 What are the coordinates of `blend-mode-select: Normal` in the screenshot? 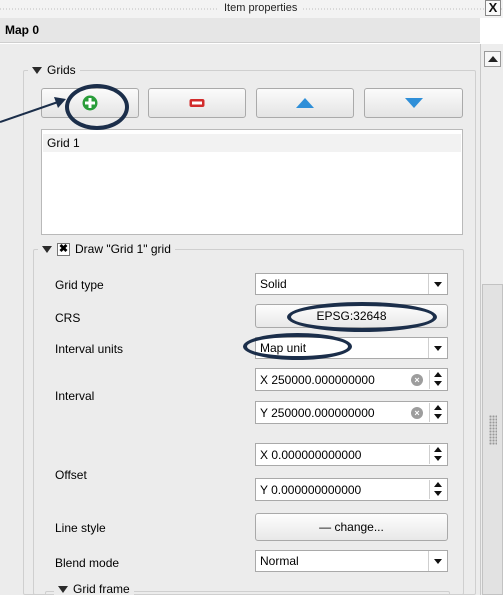 It's located at (351, 561).